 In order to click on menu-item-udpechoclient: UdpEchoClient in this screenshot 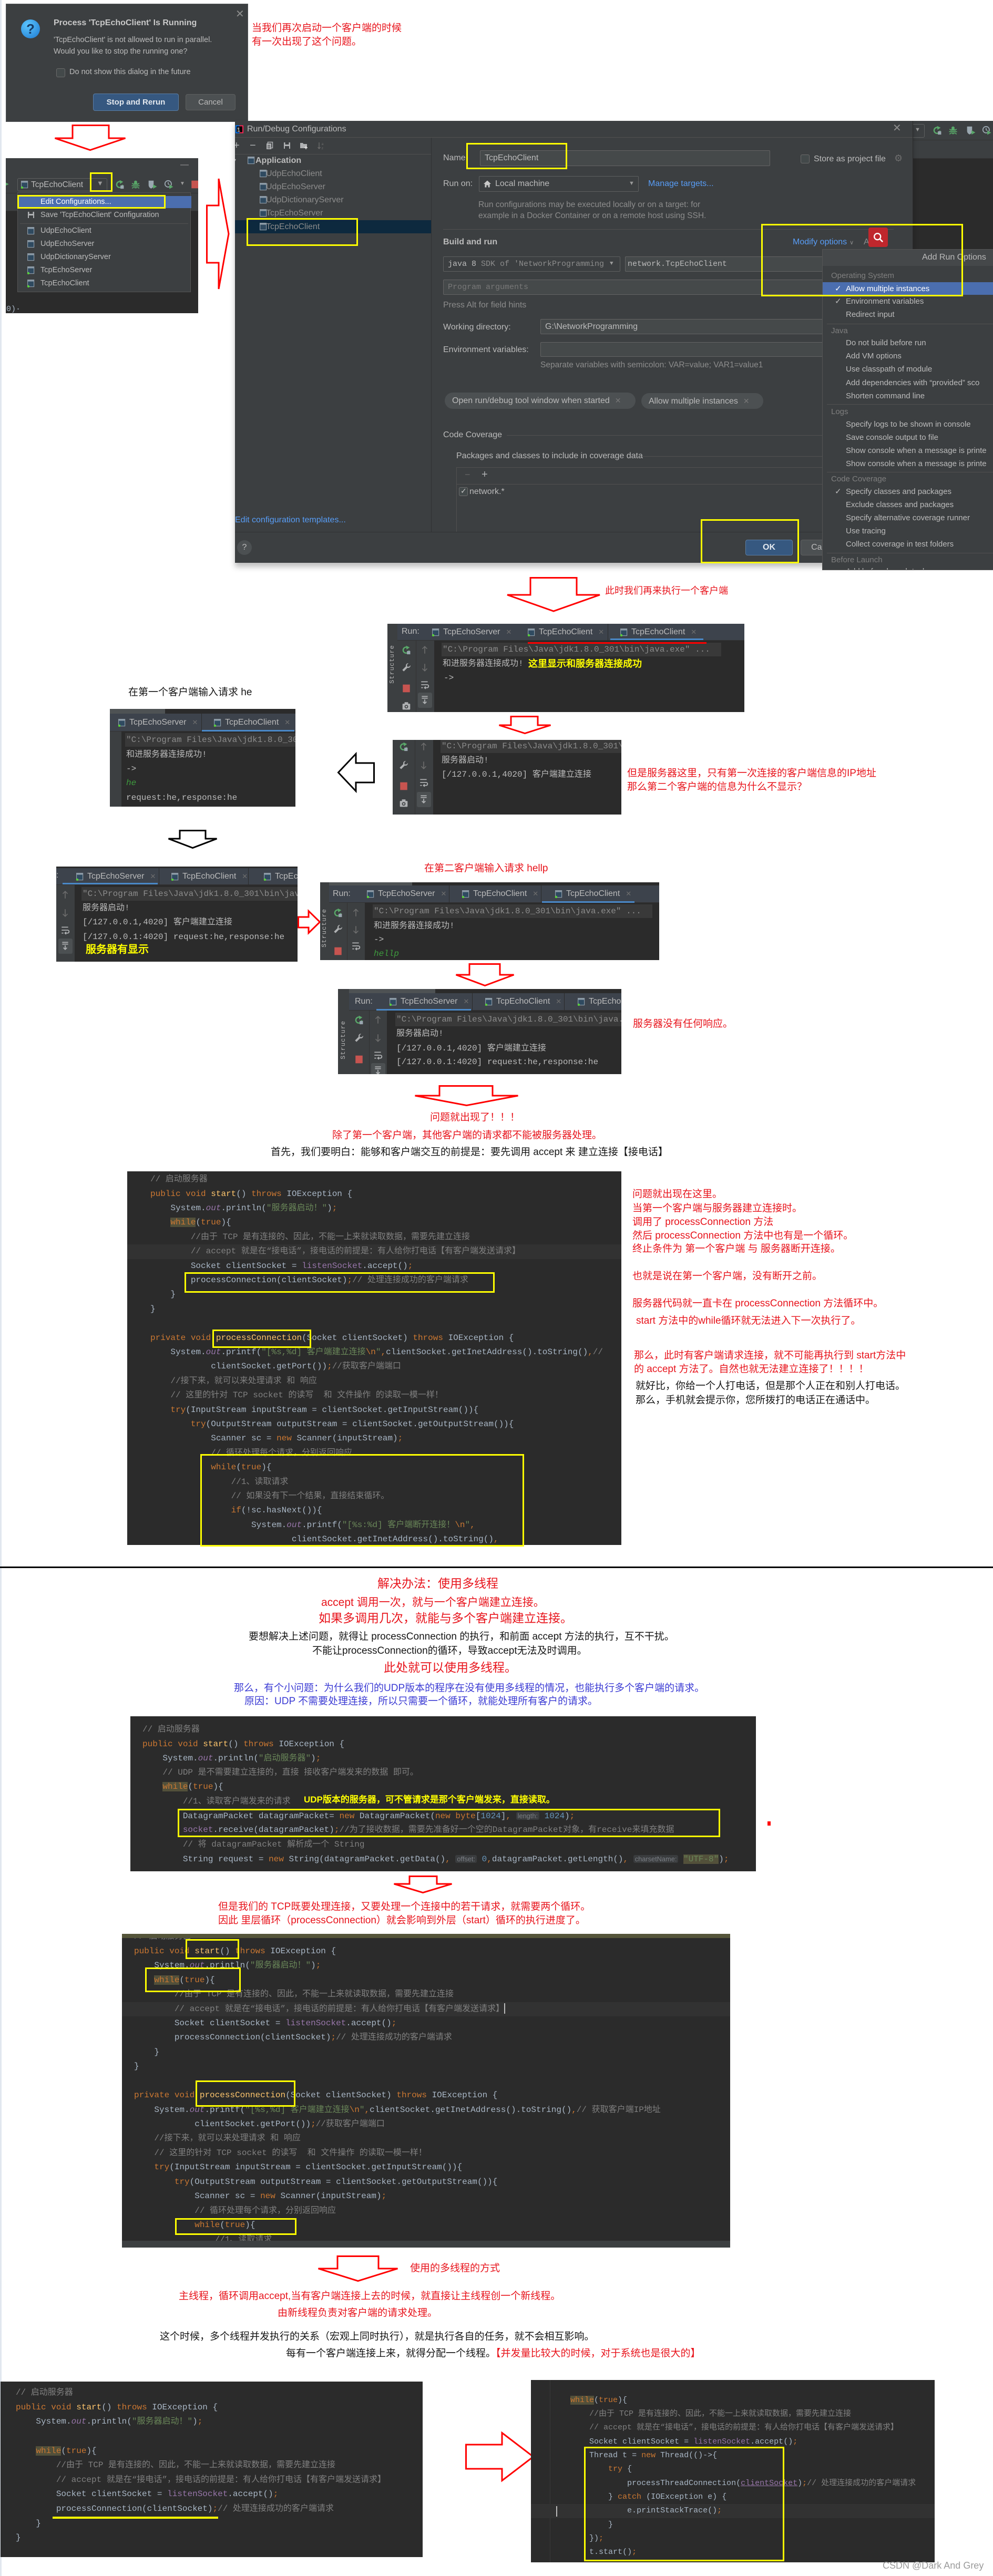, I will do `click(104, 231)`.